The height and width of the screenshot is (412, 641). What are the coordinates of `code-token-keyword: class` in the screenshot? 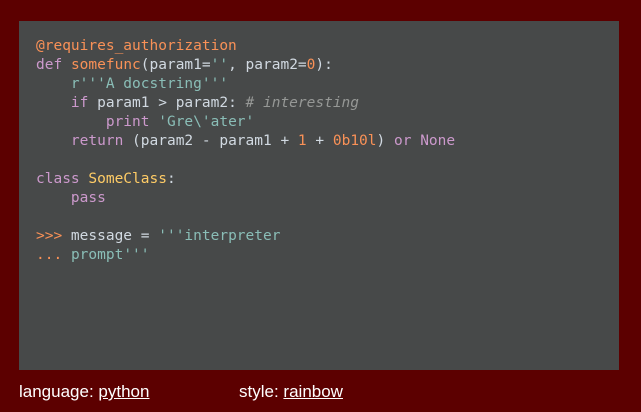 It's located at (58, 179).